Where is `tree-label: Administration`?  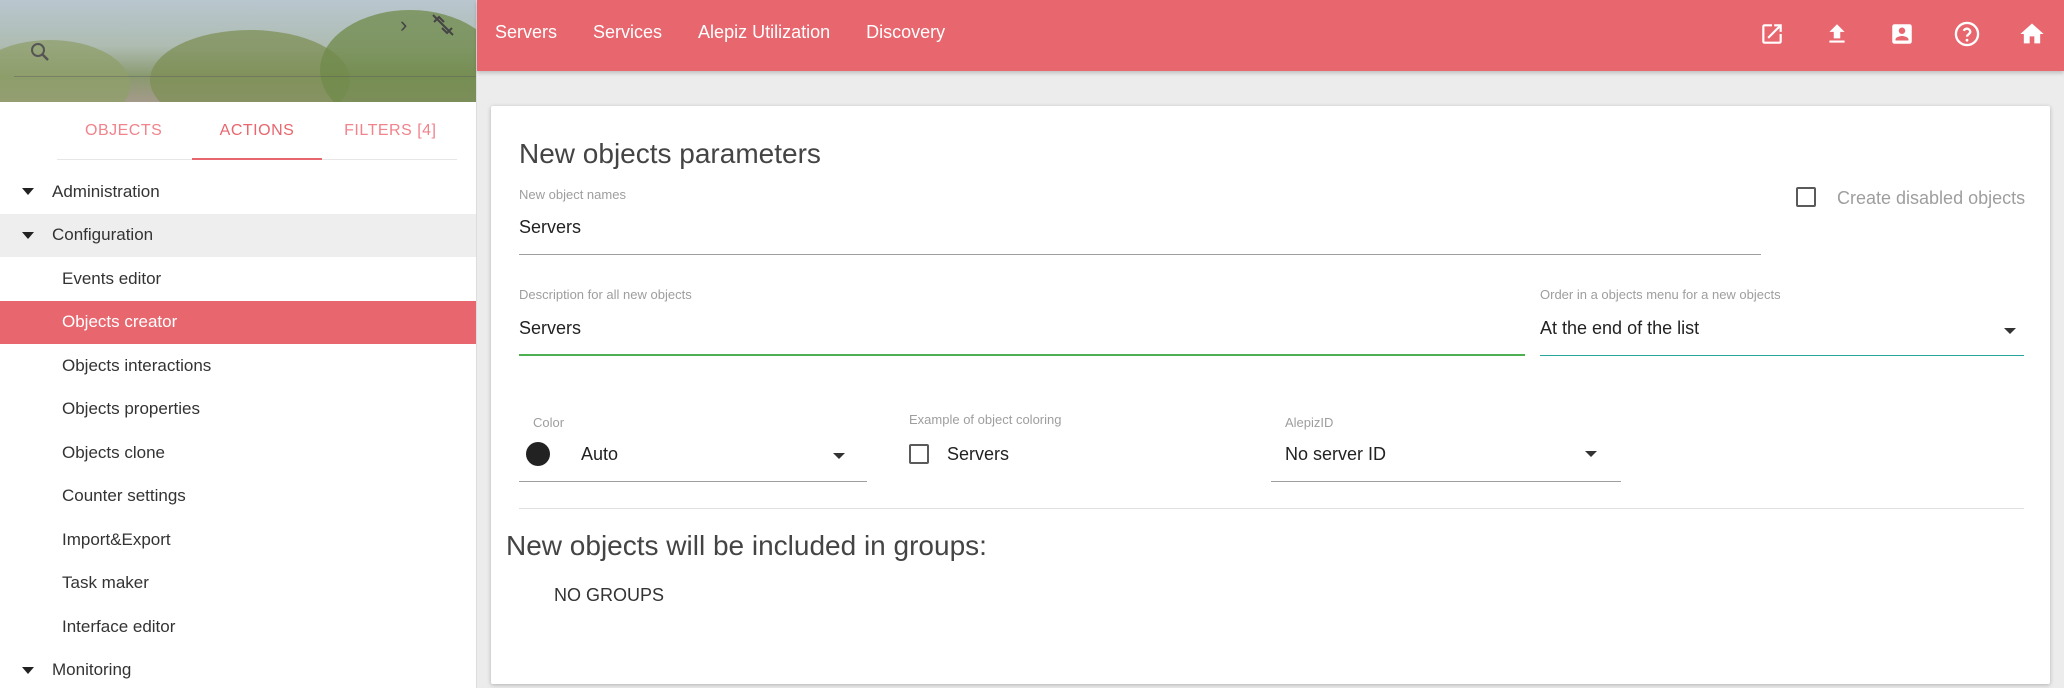
tree-label: Administration is located at coordinates (106, 191).